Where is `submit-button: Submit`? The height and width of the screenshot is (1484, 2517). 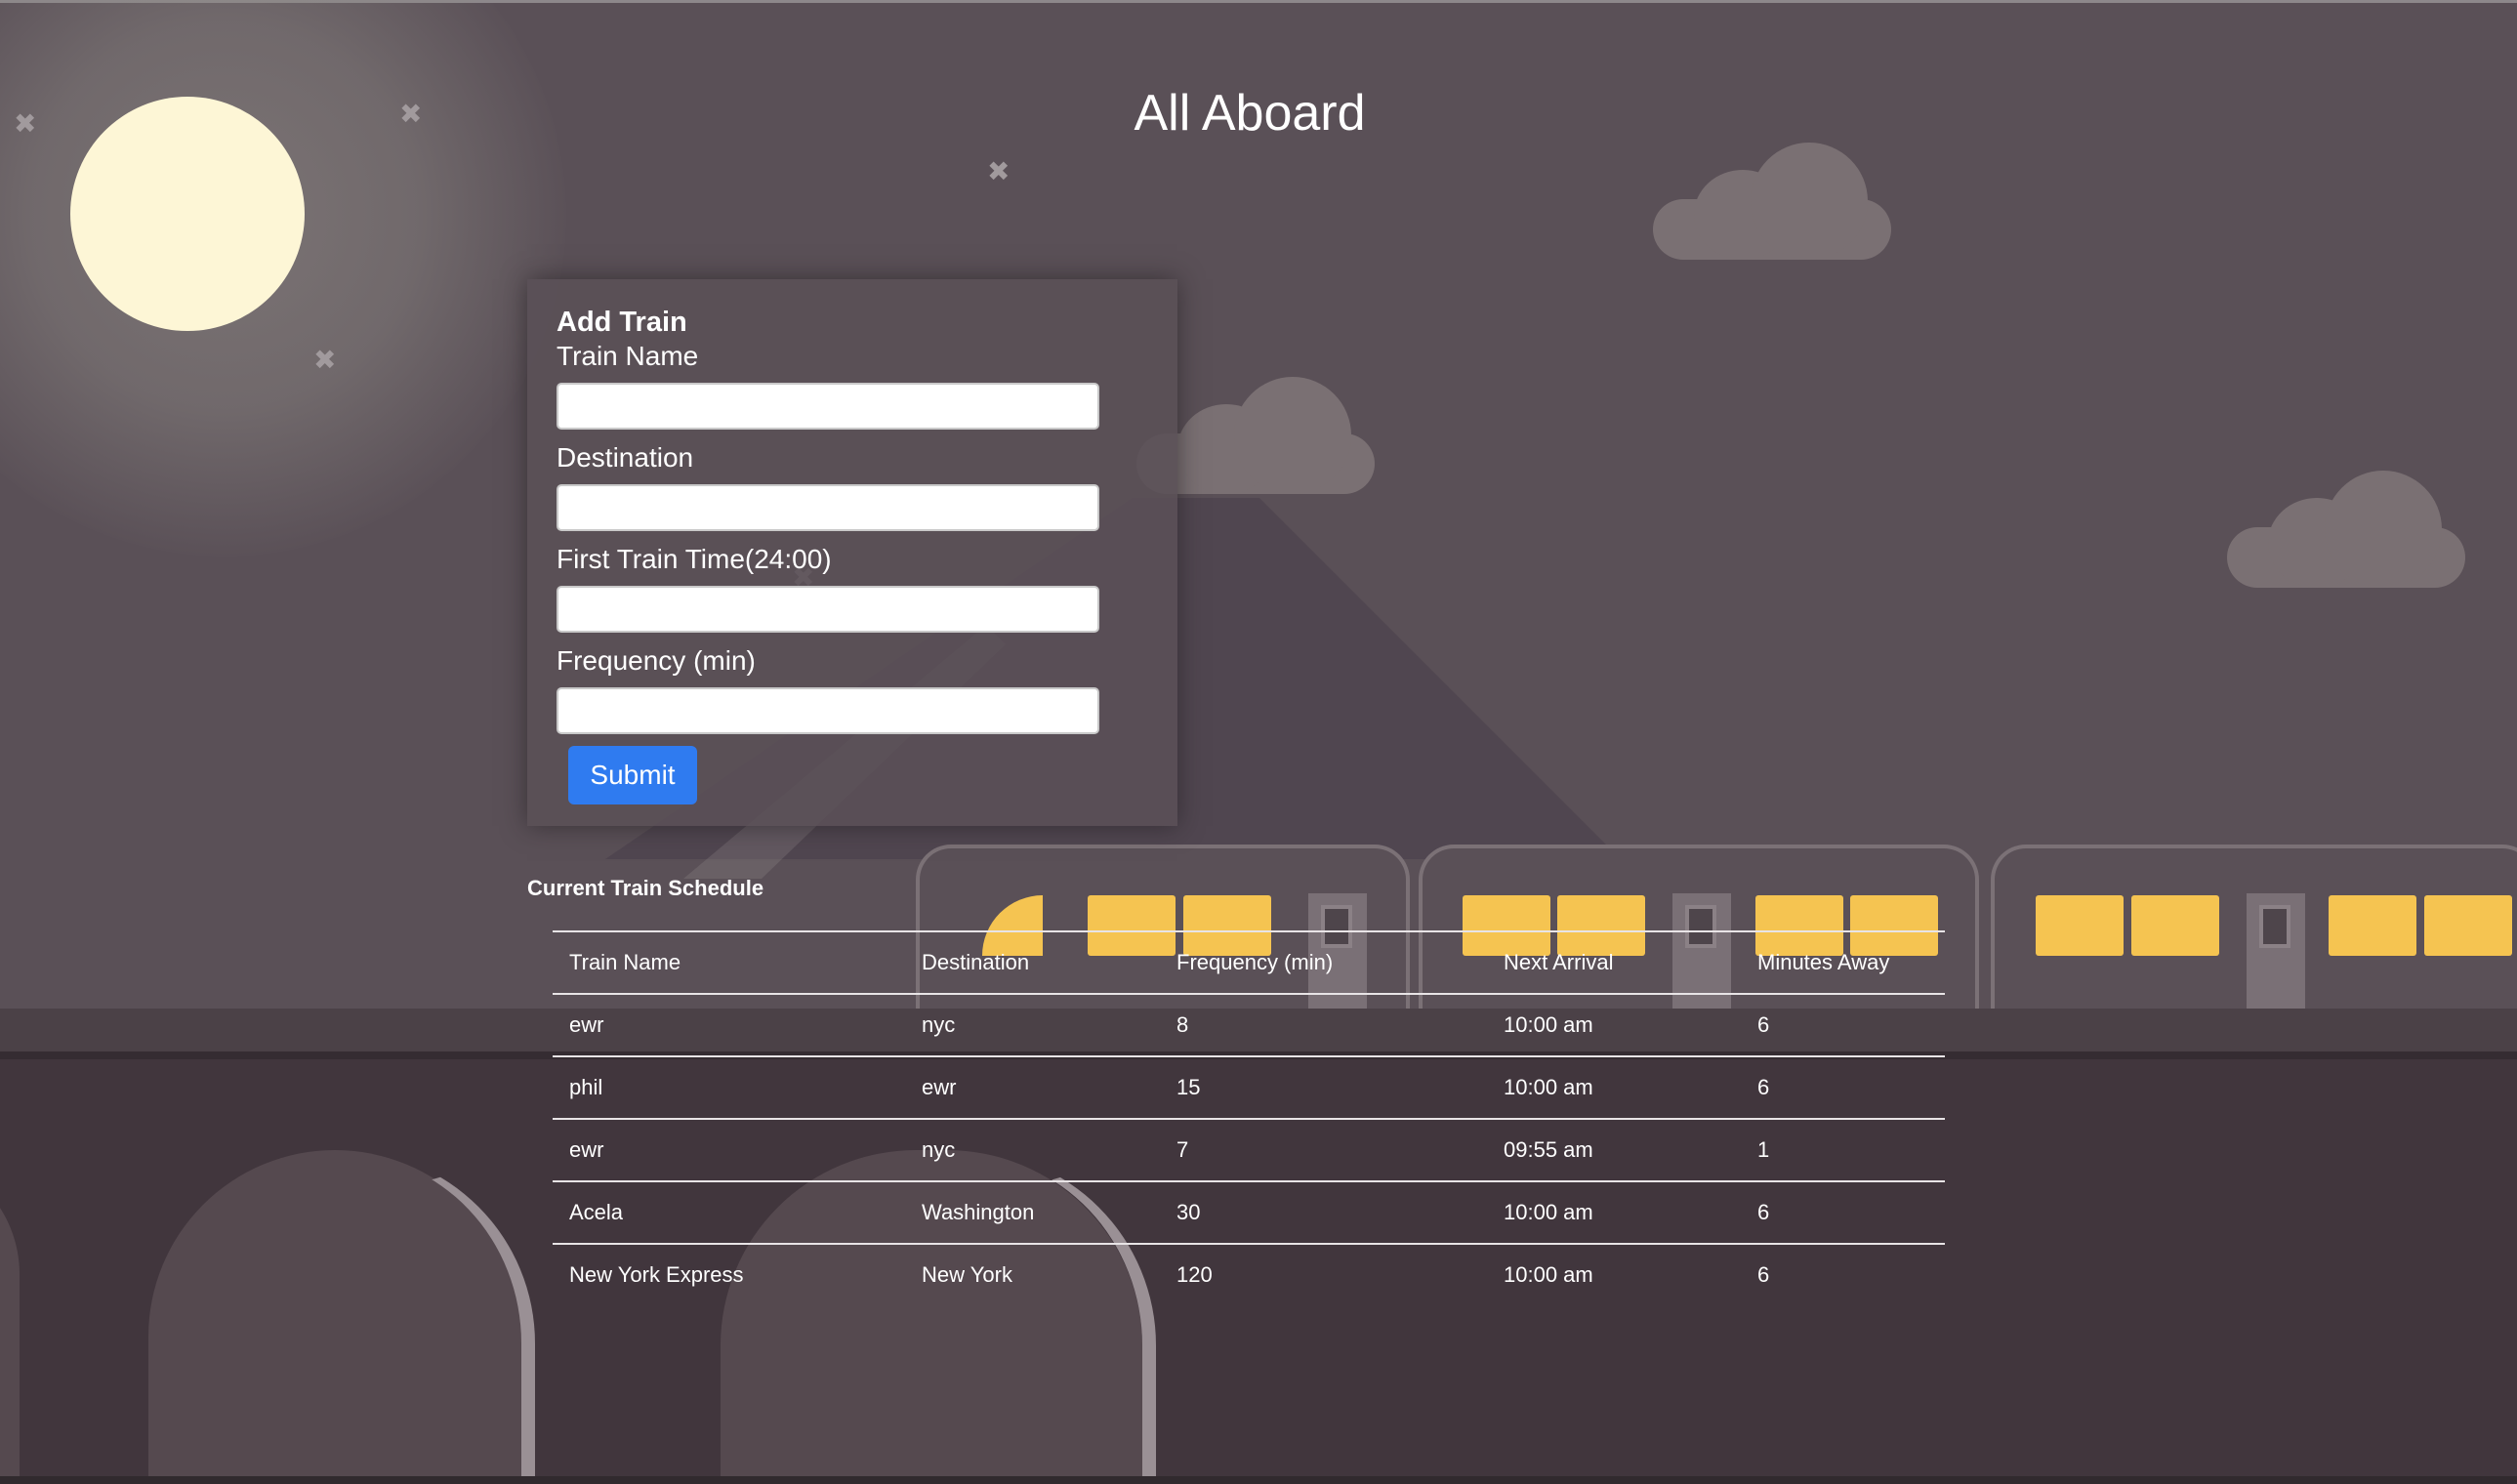 submit-button: Submit is located at coordinates (632, 775).